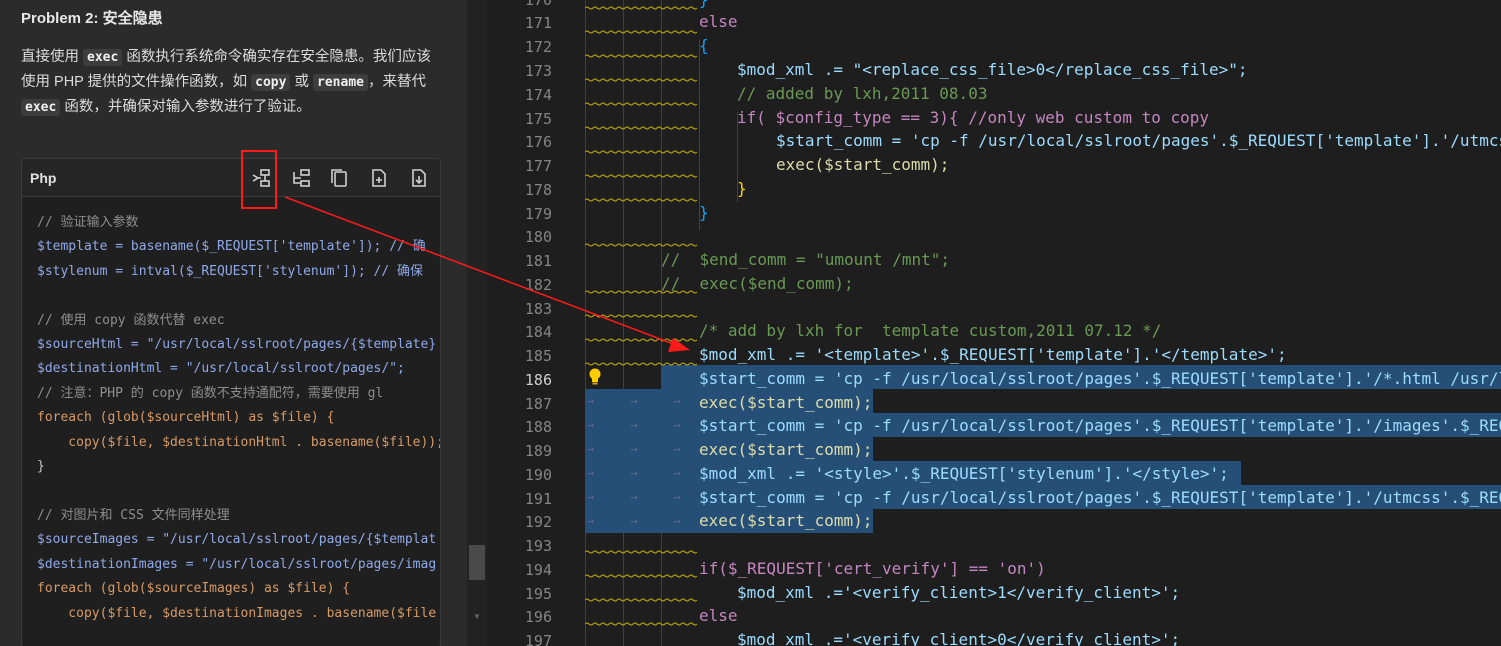 The width and height of the screenshot is (1501, 646). I want to click on line-number: 180, so click(538, 237).